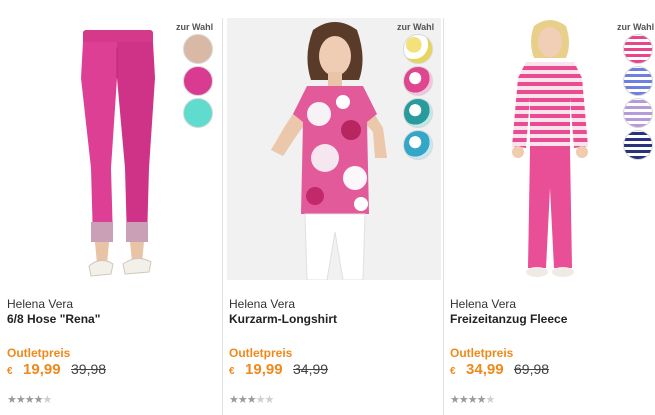 The height and width of the screenshot is (415, 655). I want to click on old-price: 69,98, so click(532, 369).